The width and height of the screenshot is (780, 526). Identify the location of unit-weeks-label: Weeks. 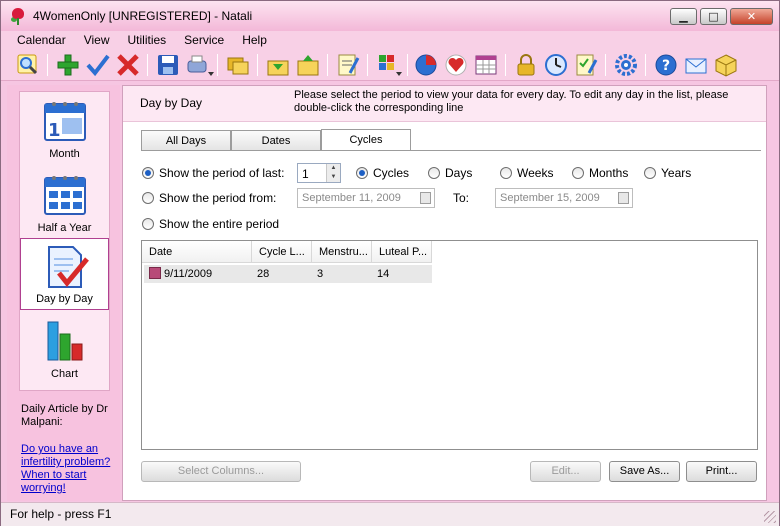
(535, 173).